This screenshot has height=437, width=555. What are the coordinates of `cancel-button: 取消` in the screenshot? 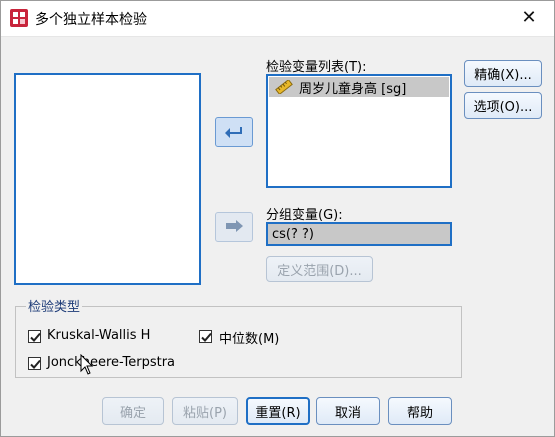 It's located at (348, 411).